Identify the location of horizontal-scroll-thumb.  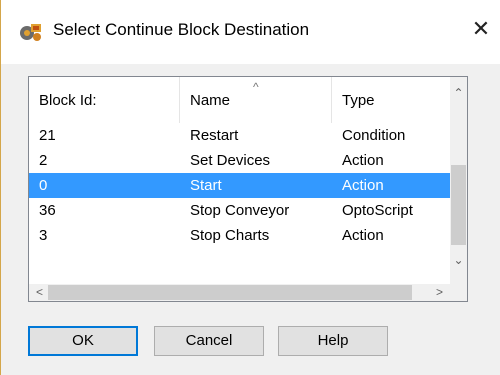
(230, 292).